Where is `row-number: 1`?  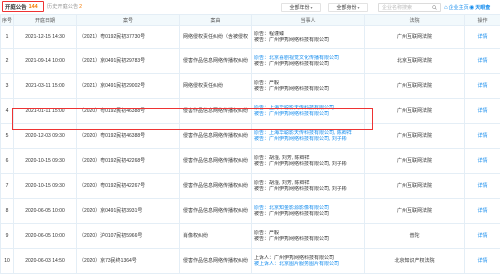
row-number: 1 is located at coordinates (7, 37).